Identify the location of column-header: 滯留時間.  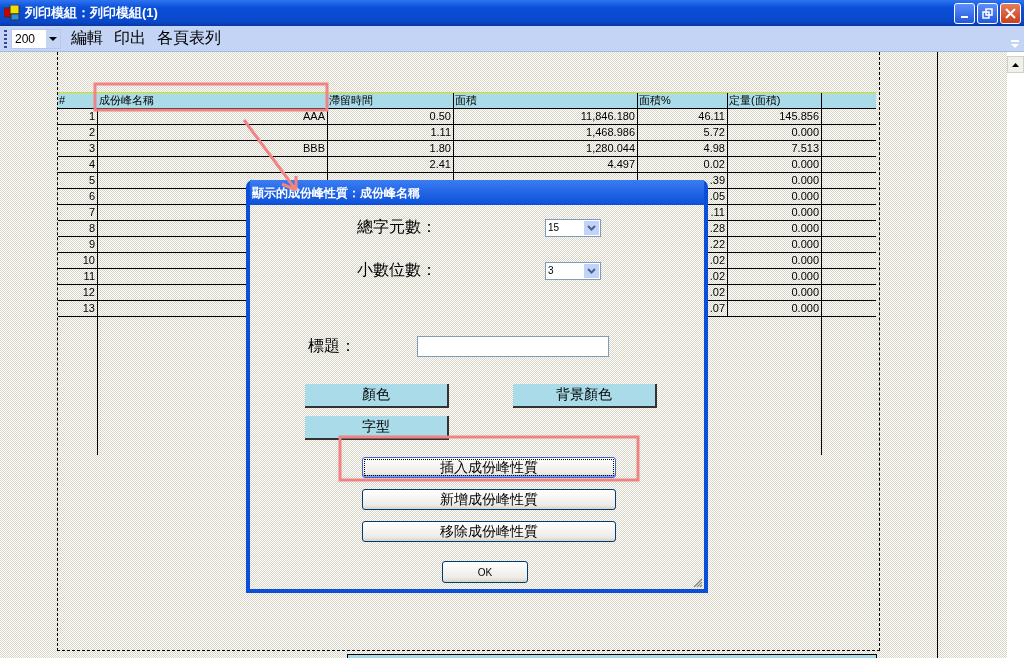
(391, 100).